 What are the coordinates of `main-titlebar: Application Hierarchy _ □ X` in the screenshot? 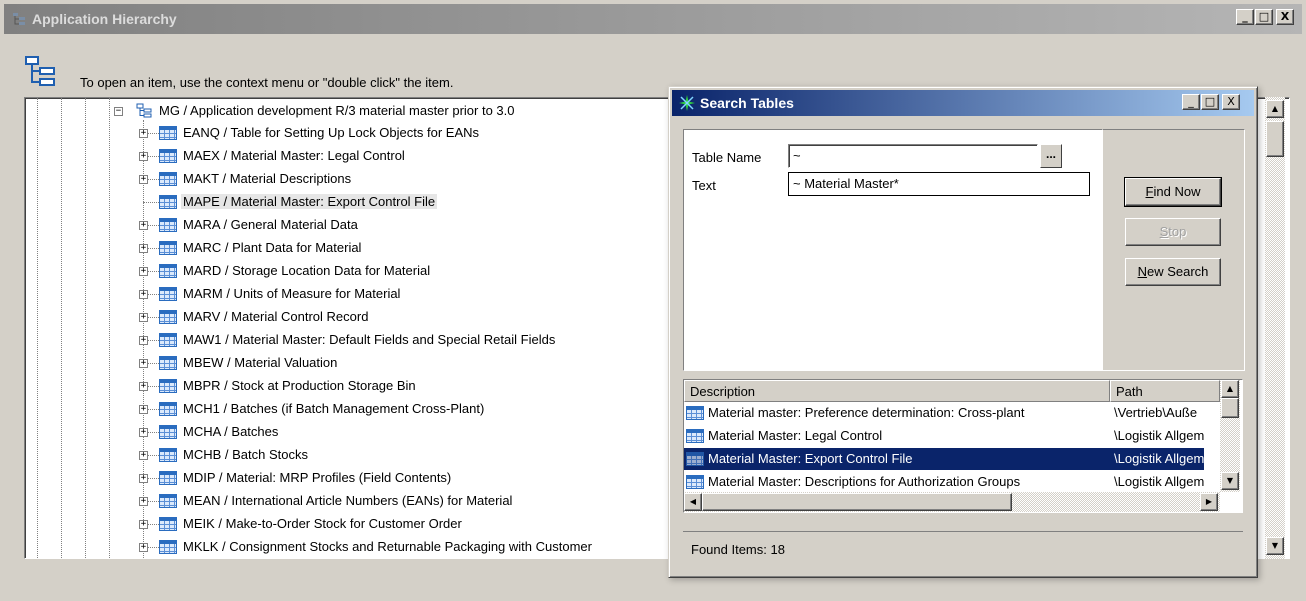 It's located at (653, 19).